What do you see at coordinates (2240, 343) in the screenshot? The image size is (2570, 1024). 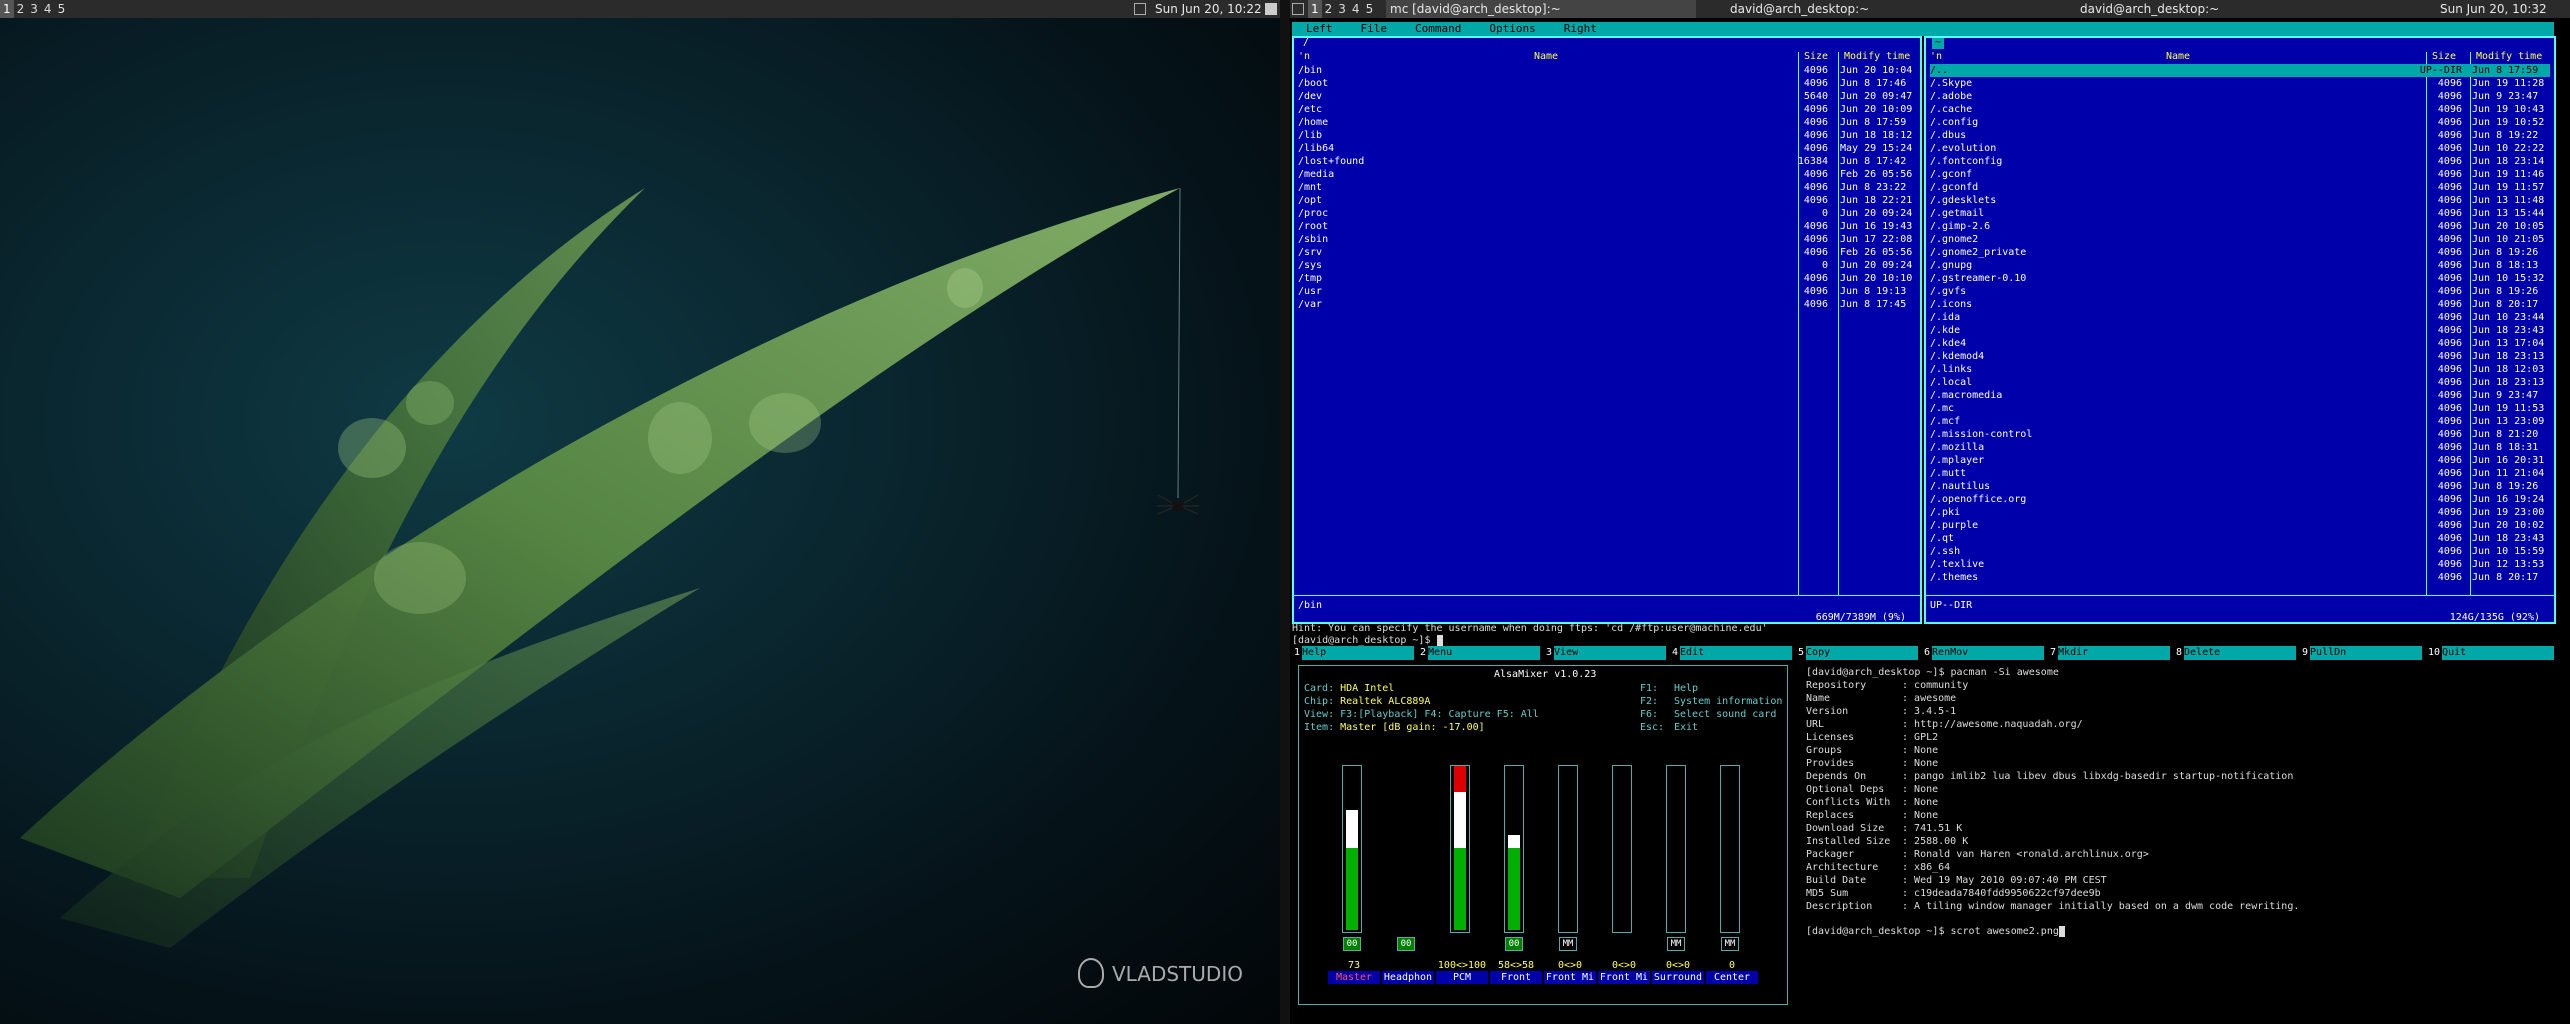 I see `file-row: /.kde4 4096 Jun 13 17:04` at bounding box center [2240, 343].